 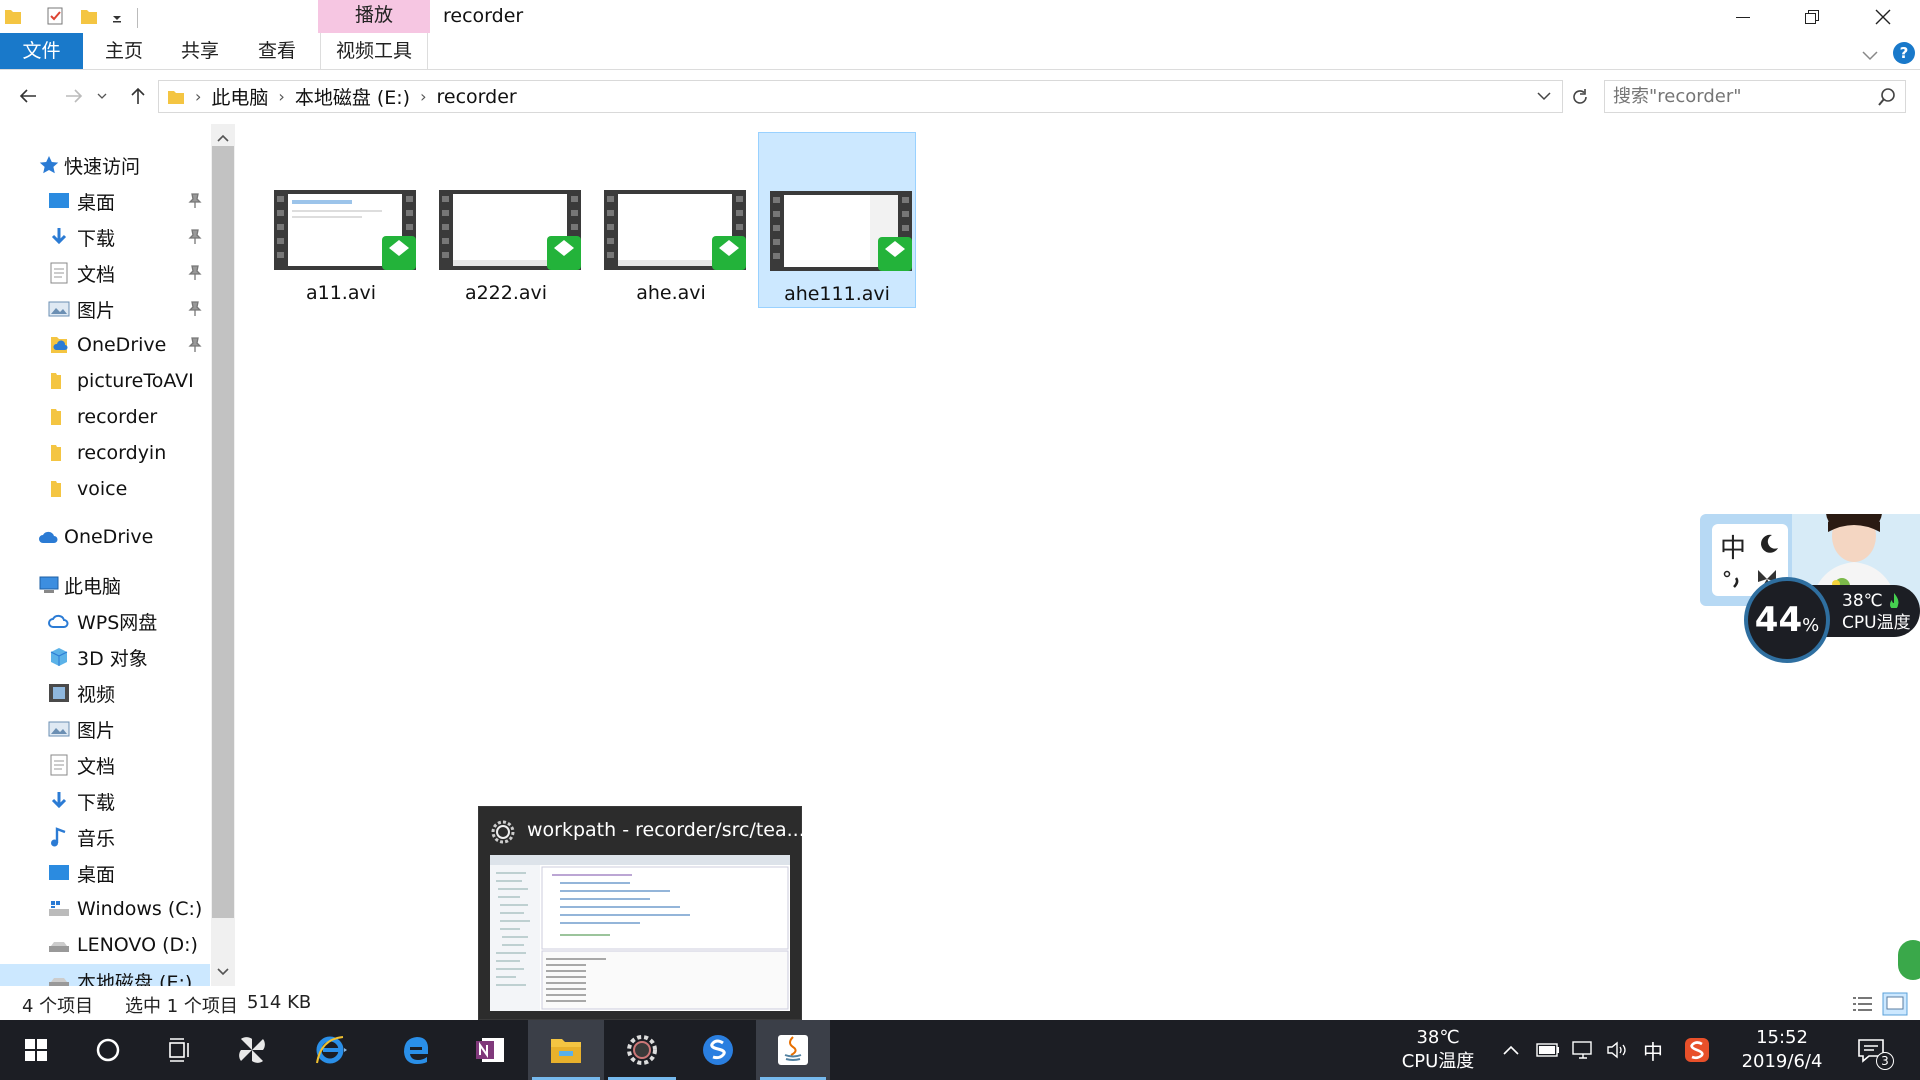 I want to click on cpu-monitor-widget: 中 44% 38℃ CPU温度, so click(x=1810, y=570).